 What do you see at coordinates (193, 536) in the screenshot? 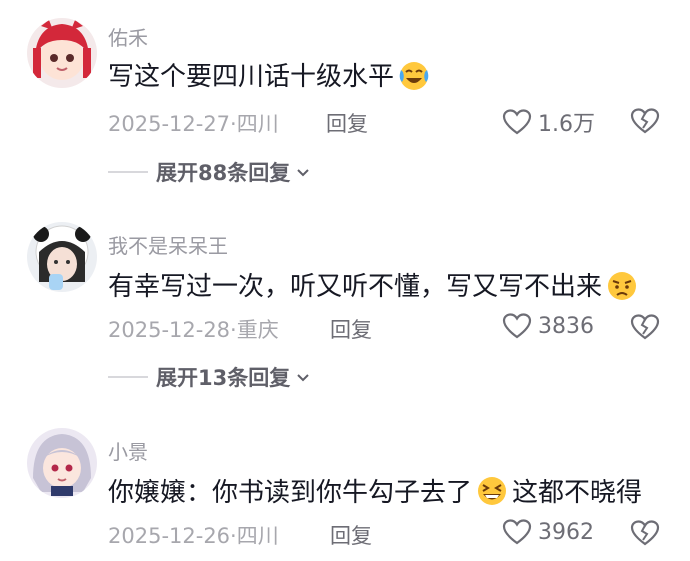
I see `comment-meta: 2025-12-26·四川` at bounding box center [193, 536].